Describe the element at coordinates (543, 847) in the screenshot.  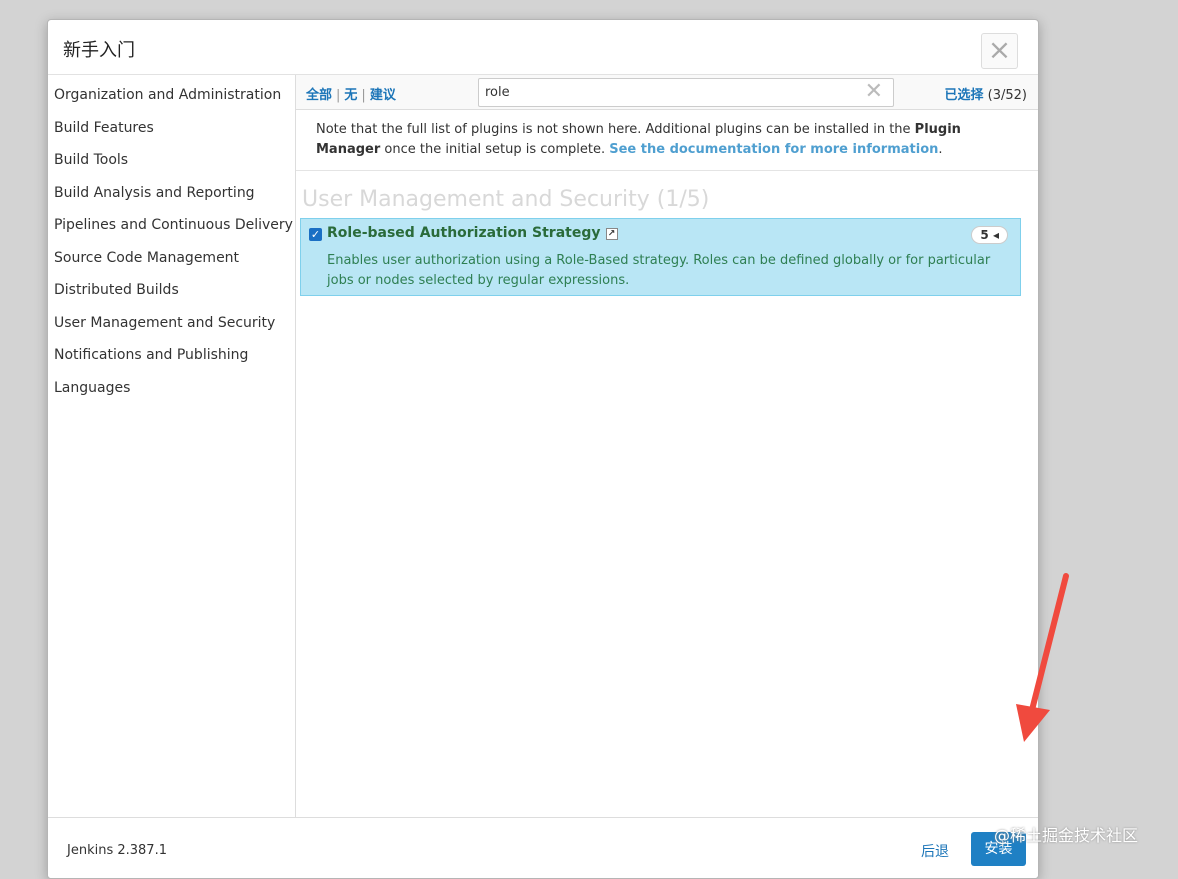
I see `dialog-footer: Jenkins 2.387.1 后退 安装` at that location.